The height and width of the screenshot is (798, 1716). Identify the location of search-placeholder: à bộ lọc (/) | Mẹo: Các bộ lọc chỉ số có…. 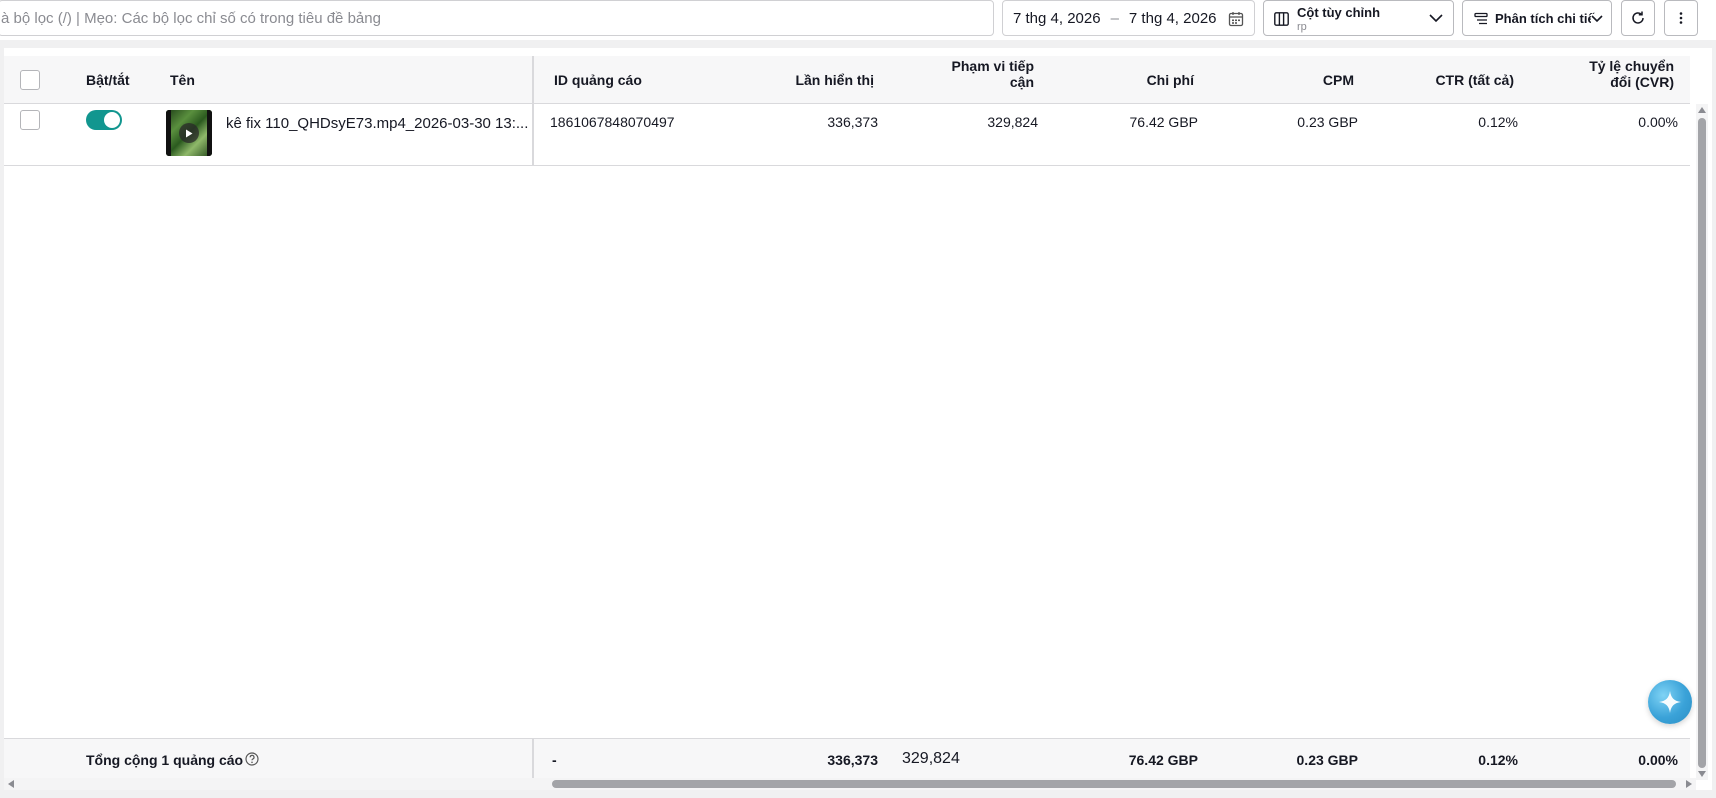
(191, 18).